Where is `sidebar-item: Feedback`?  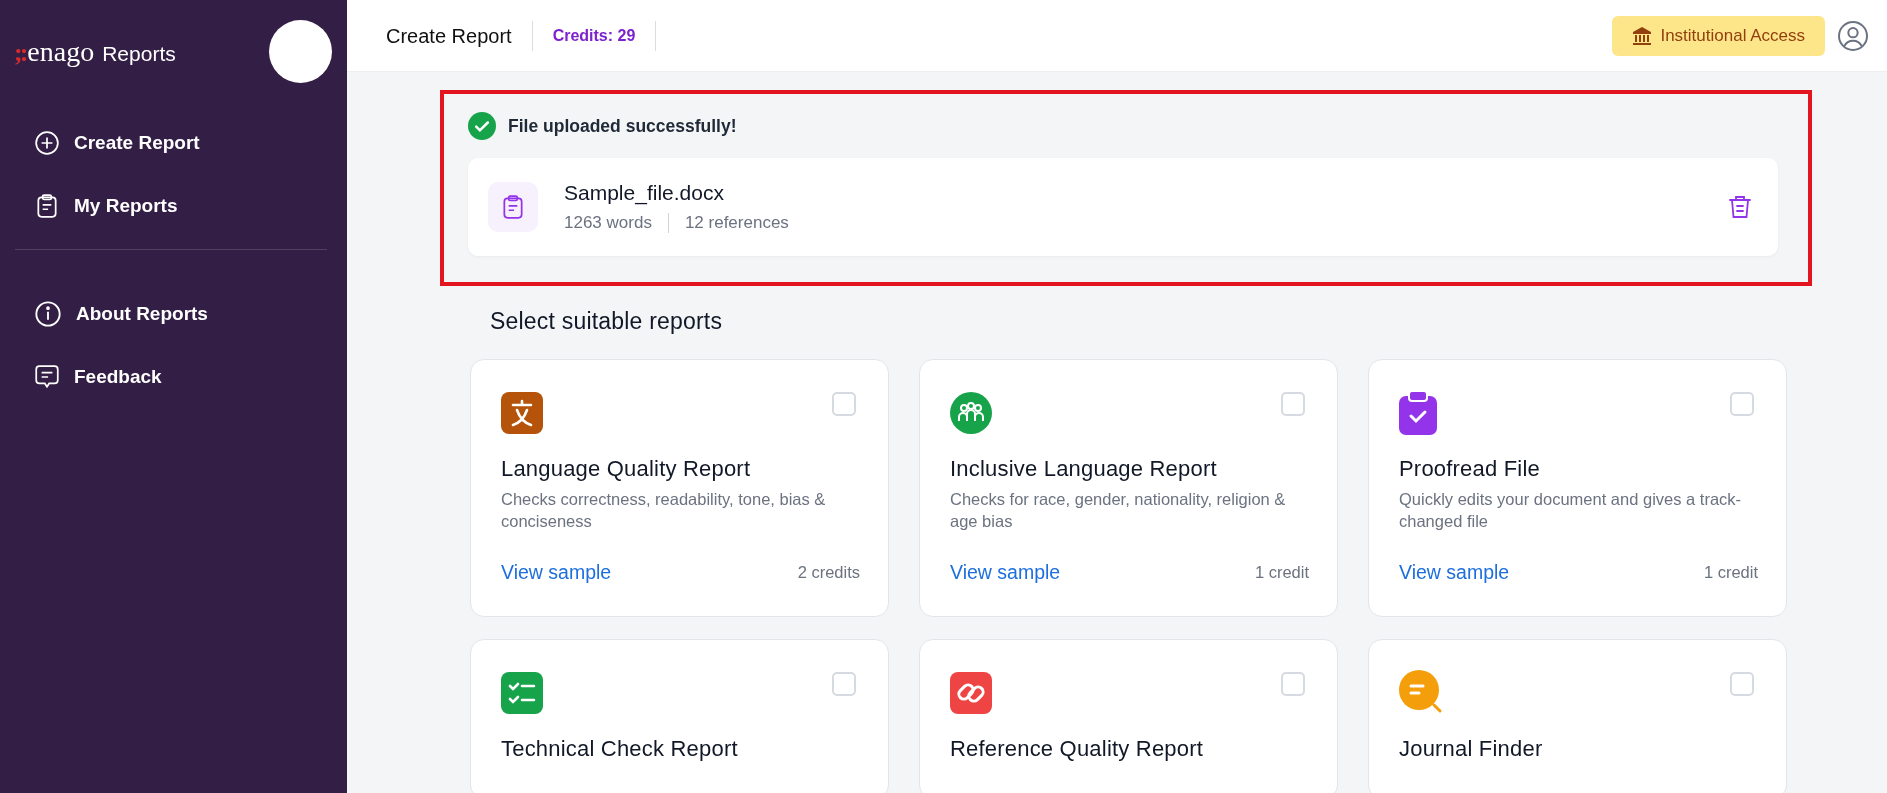
sidebar-item: Feedback is located at coordinates (190, 376).